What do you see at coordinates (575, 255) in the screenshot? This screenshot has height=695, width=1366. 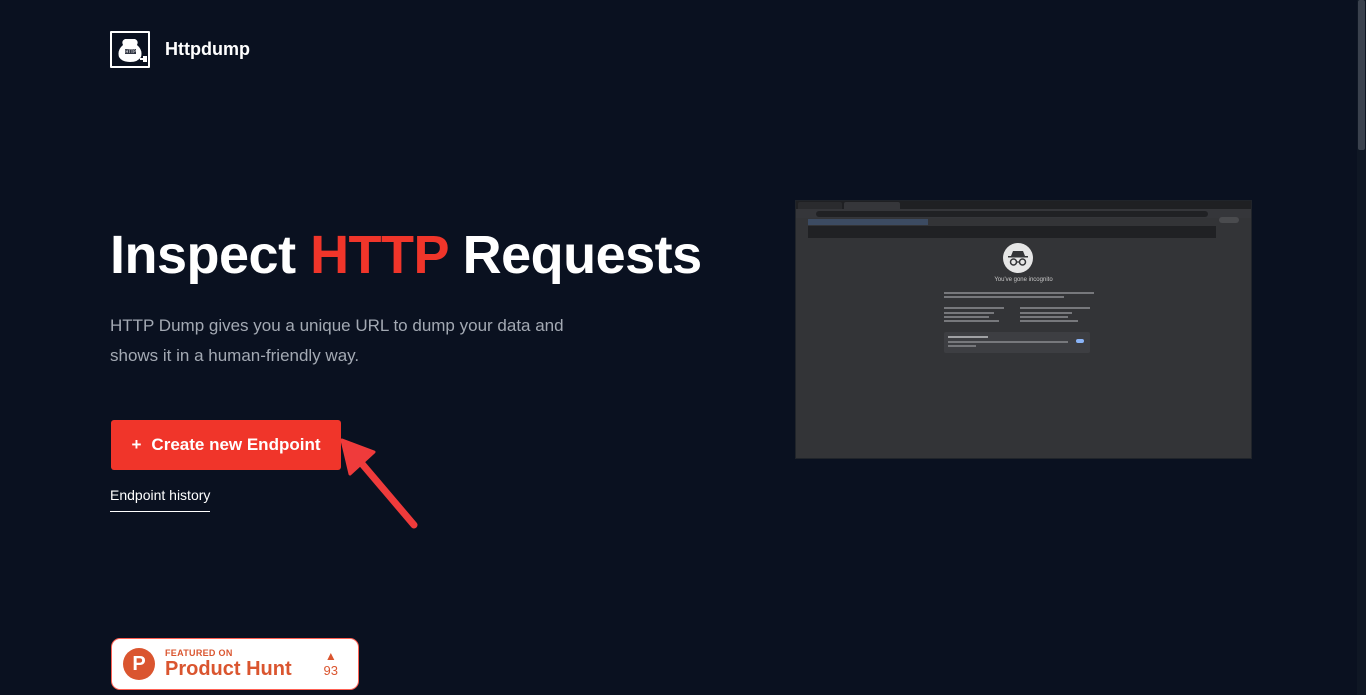 I see `hero-title-part2: Requests` at bounding box center [575, 255].